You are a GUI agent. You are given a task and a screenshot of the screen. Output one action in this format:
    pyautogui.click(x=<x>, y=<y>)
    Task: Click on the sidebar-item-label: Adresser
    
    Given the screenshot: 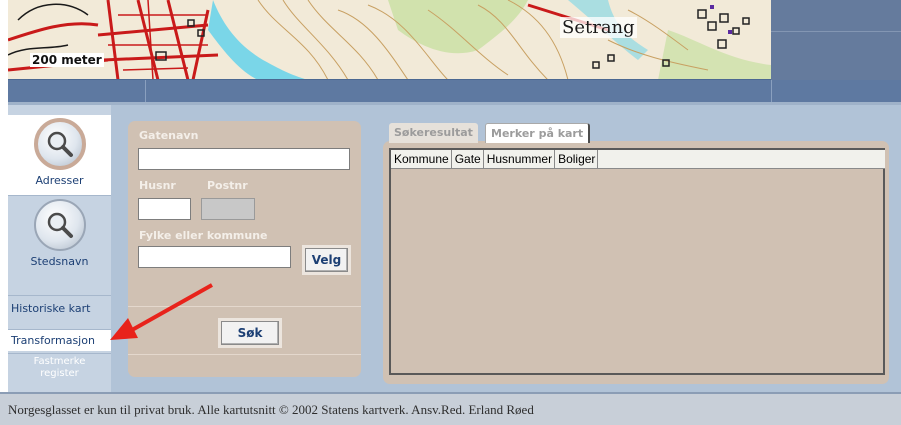 What is the action you would take?
    pyautogui.click(x=59, y=180)
    